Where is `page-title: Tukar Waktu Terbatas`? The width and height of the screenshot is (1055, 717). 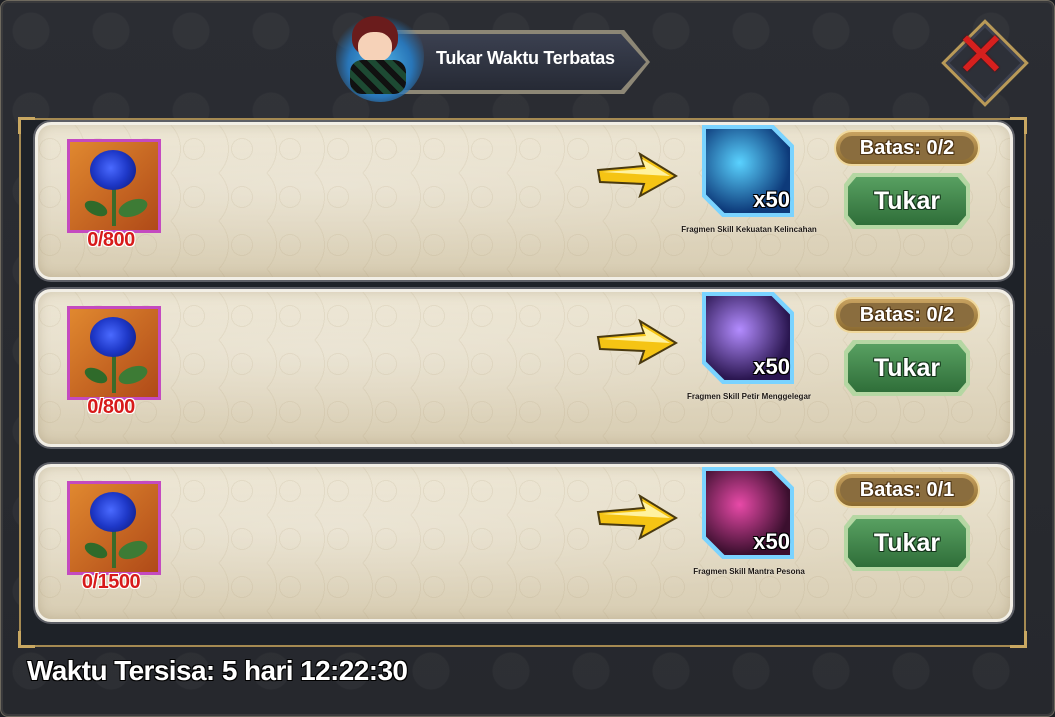
page-title: Tukar Waktu Terbatas is located at coordinates (525, 58).